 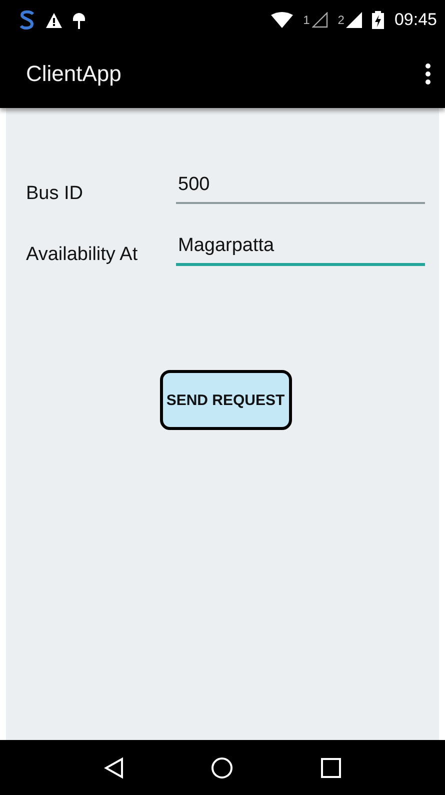 What do you see at coordinates (282, 20) in the screenshot?
I see `wifi-icon` at bounding box center [282, 20].